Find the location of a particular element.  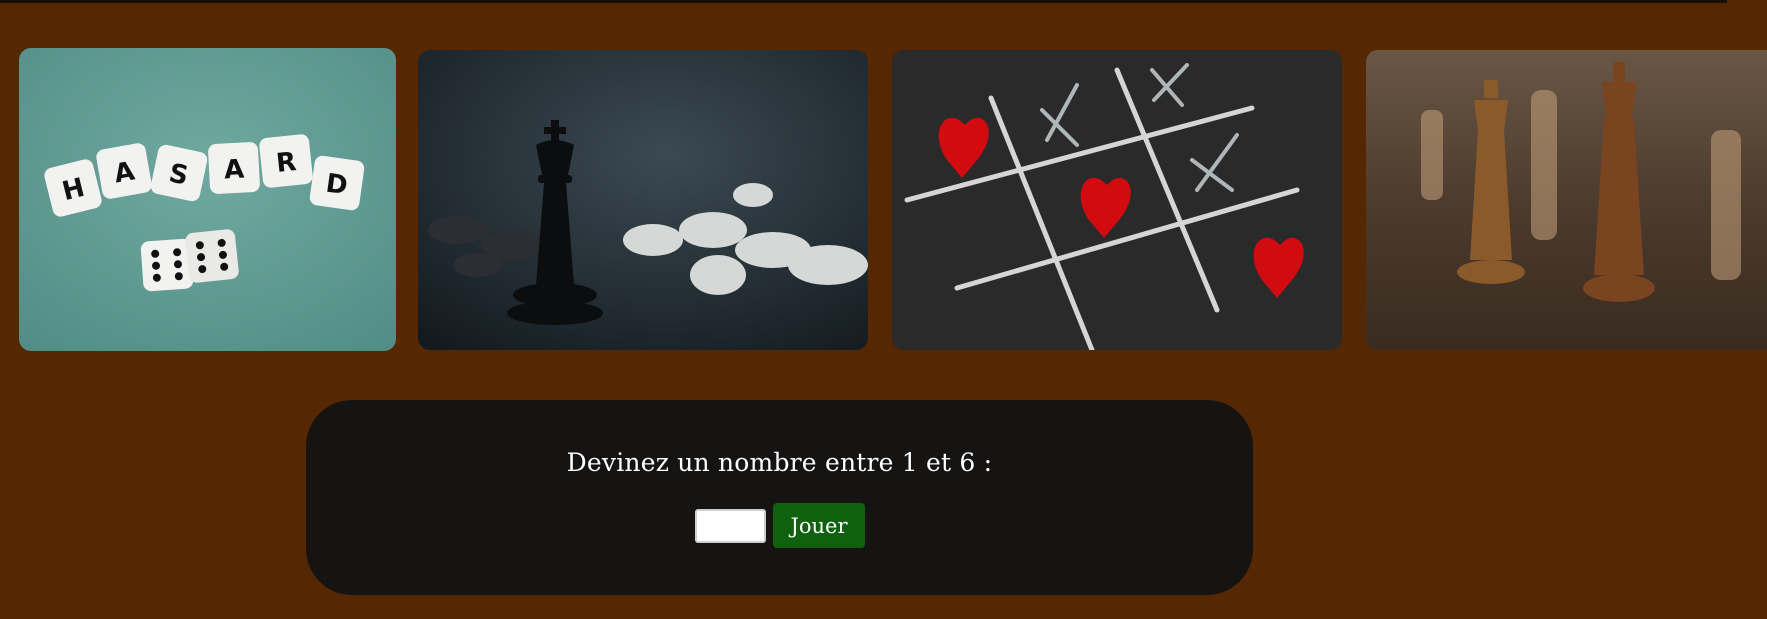

die-letter: A is located at coordinates (234, 169).